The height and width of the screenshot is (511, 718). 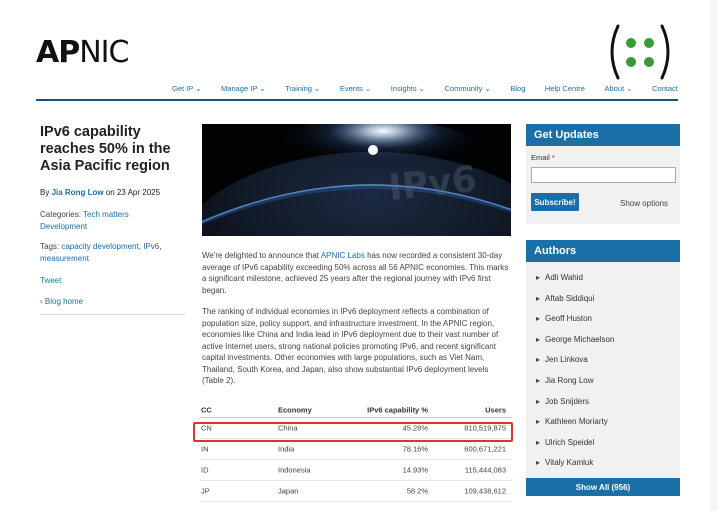 I want to click on scrollbar-track, so click(x=714, y=255).